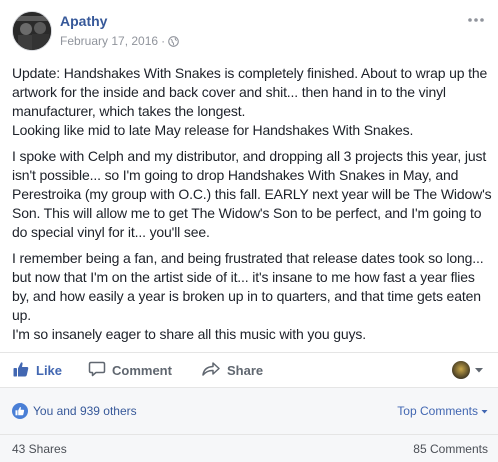 The height and width of the screenshot is (462, 498). I want to click on reaction-identity-selector, so click(468, 370).